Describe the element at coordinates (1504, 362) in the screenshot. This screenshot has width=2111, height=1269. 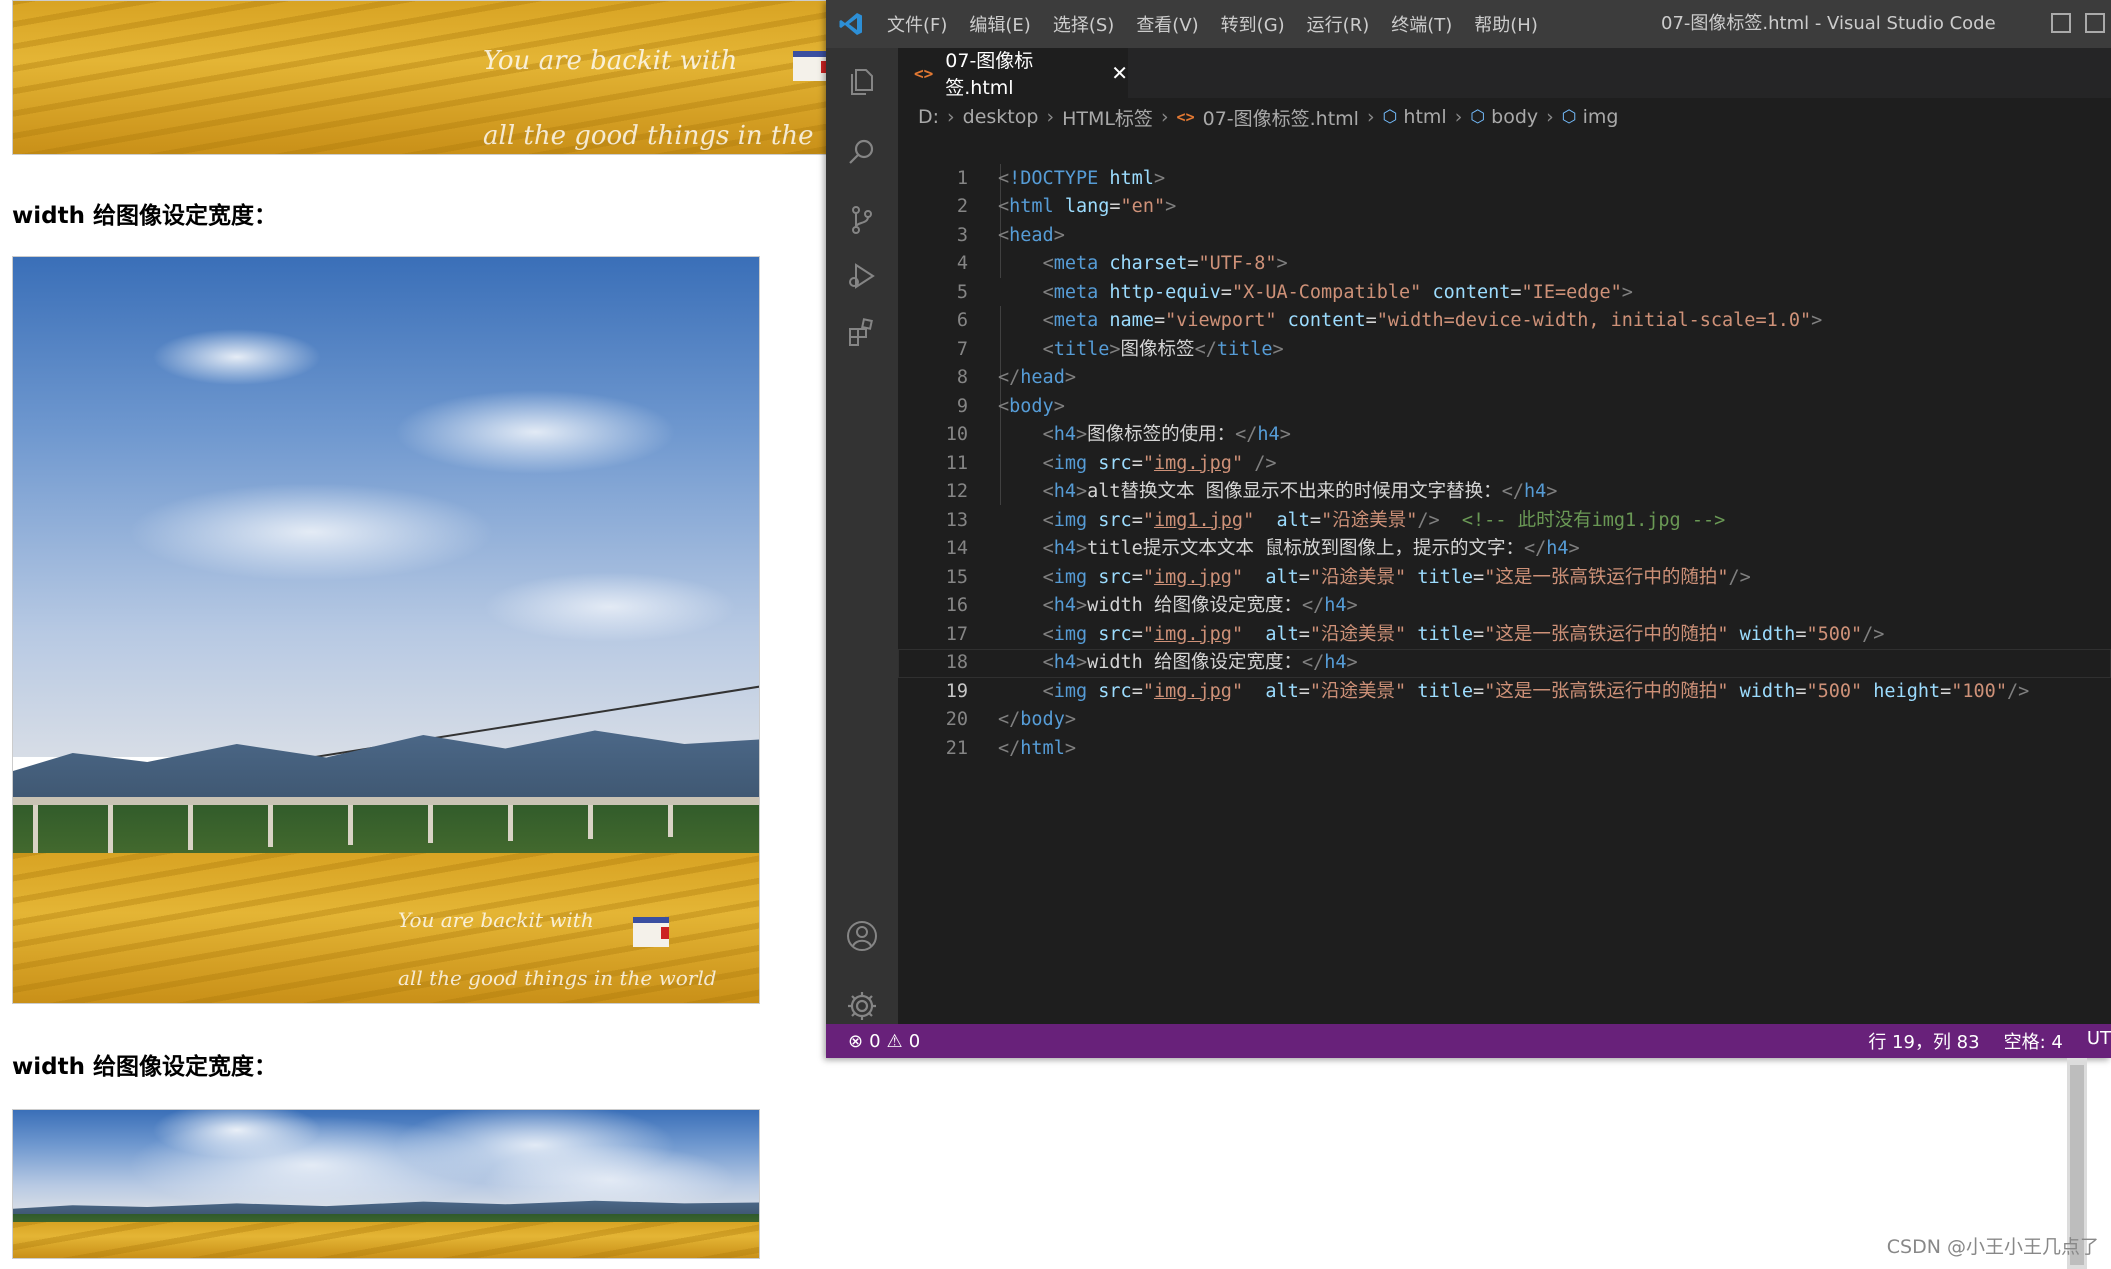
I see `code-line: 8 </head>` at that location.